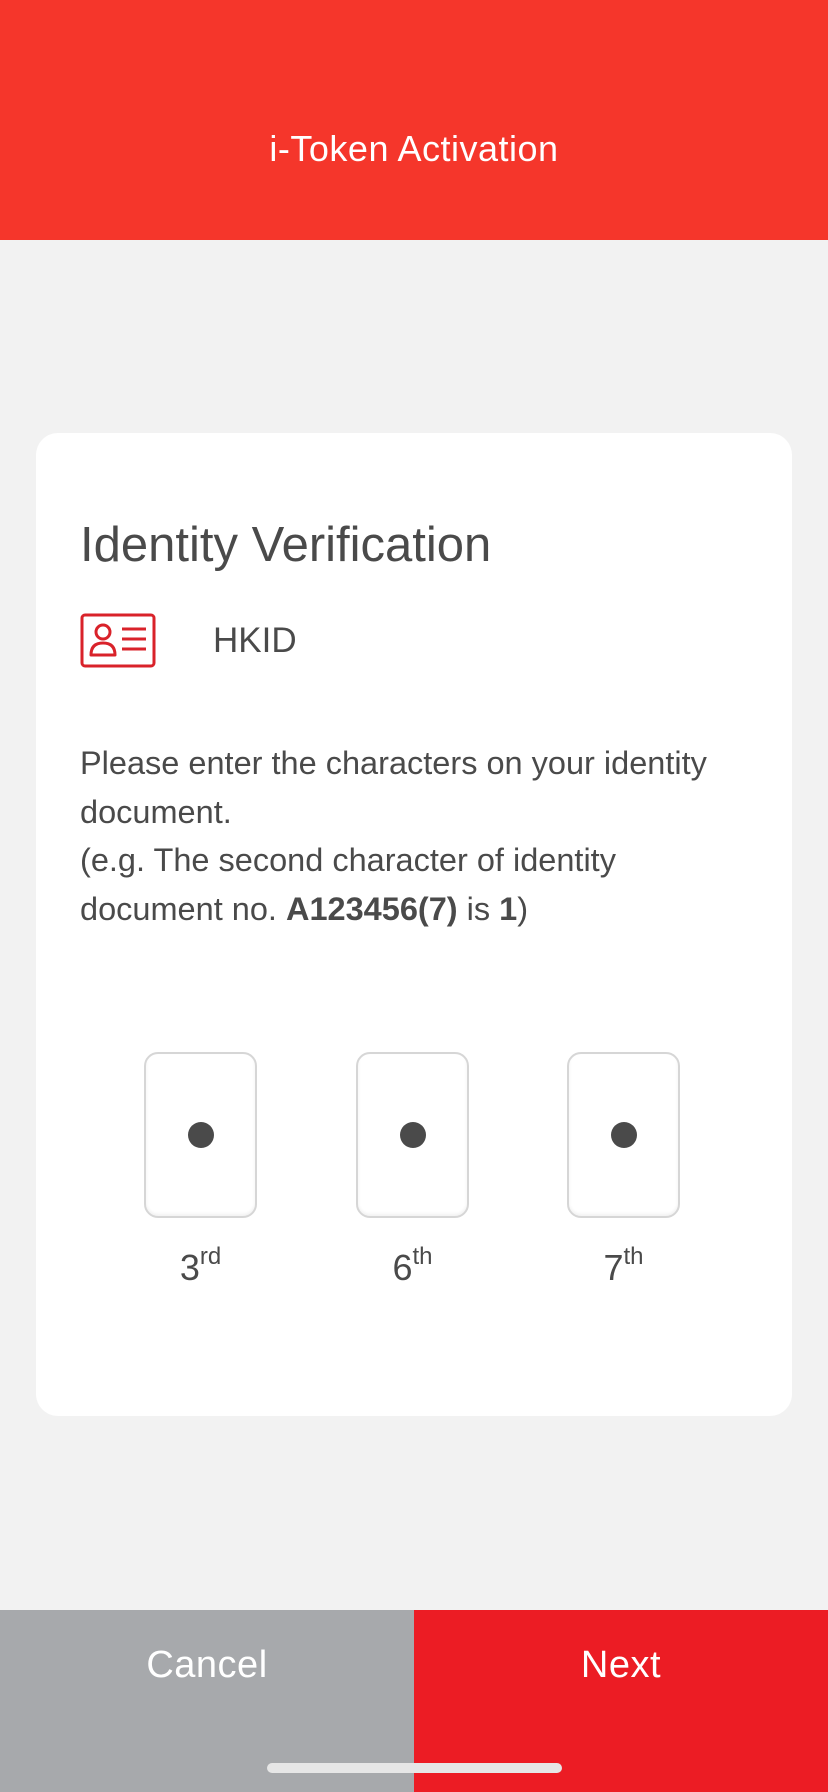 This screenshot has height=1792, width=828. I want to click on character-input-6th, so click(412, 1135).